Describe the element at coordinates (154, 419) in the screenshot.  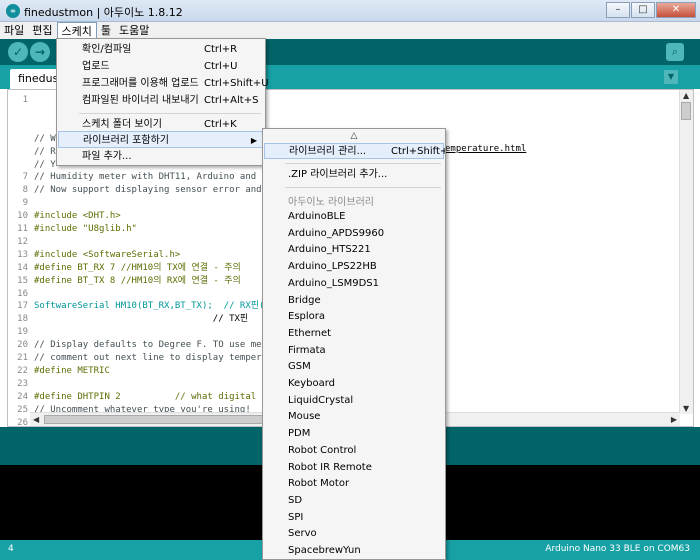
I see `horizontal-scroll-thumb` at that location.